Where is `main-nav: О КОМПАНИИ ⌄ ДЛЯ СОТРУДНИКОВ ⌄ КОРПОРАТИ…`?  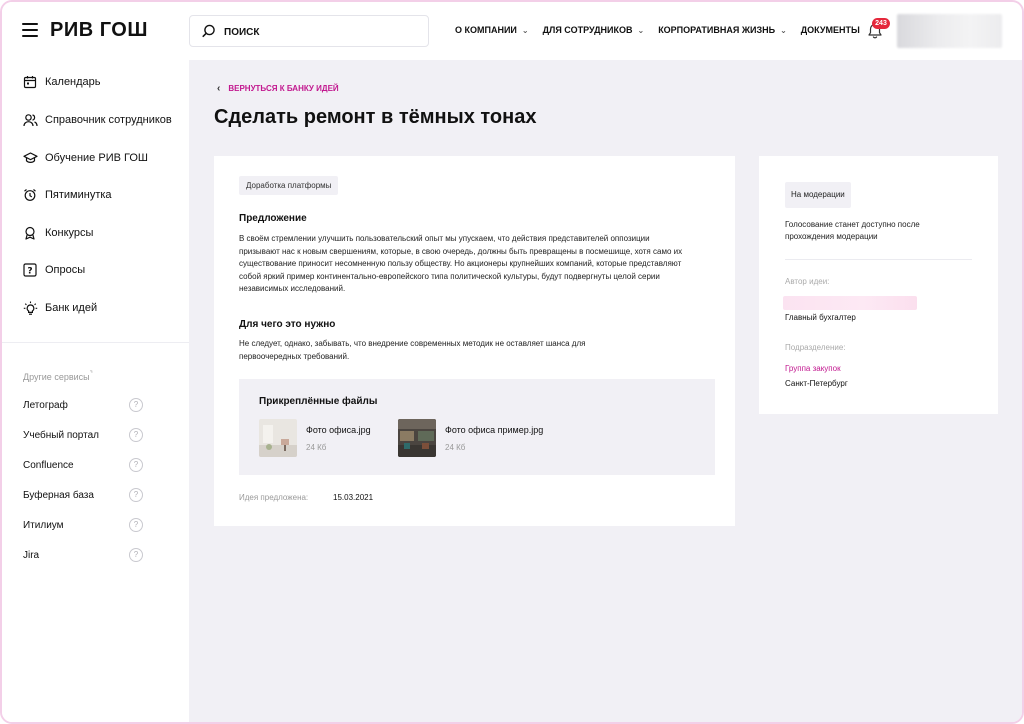
main-nav: О КОМПАНИИ ⌄ ДЛЯ СОТРУДНИКОВ ⌄ КОРПОРАТИ… is located at coordinates (664, 30).